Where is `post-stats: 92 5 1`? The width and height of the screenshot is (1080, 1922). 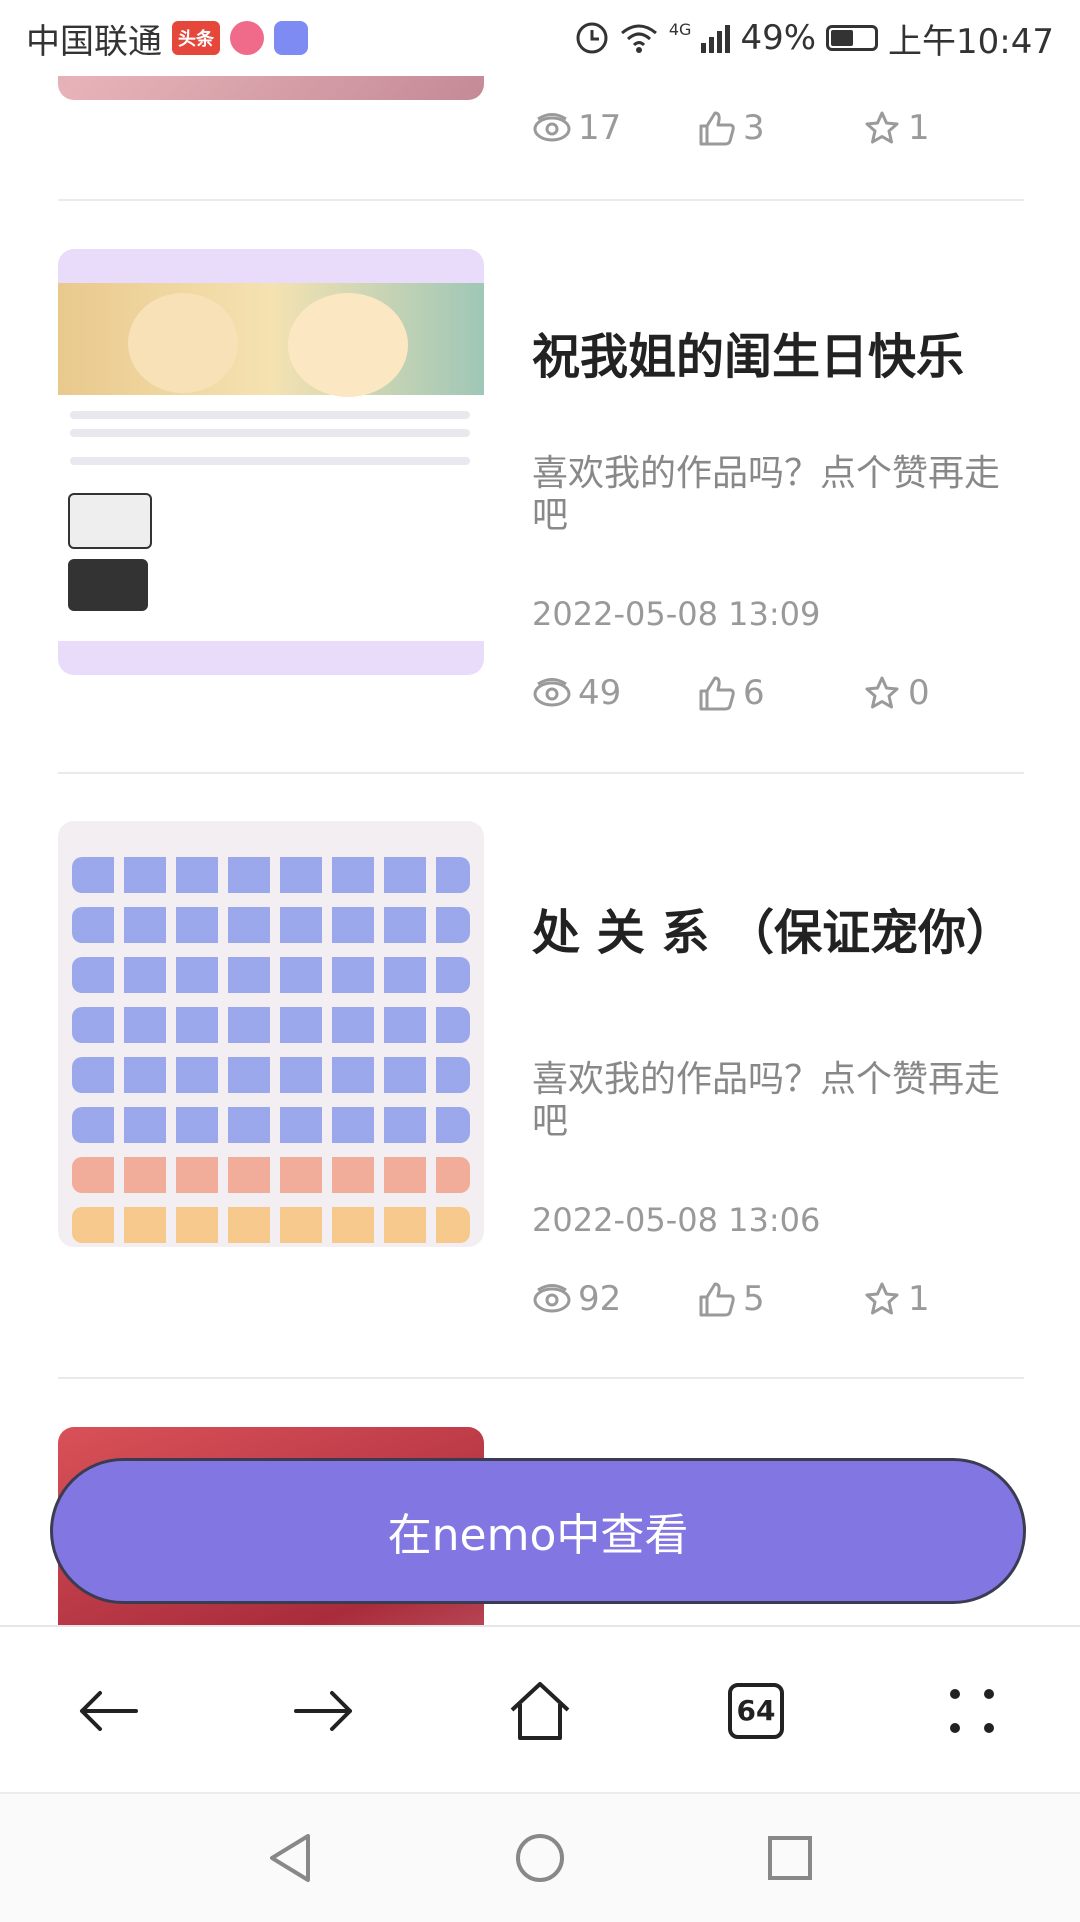
post-stats: 92 5 1 is located at coordinates (779, 1299).